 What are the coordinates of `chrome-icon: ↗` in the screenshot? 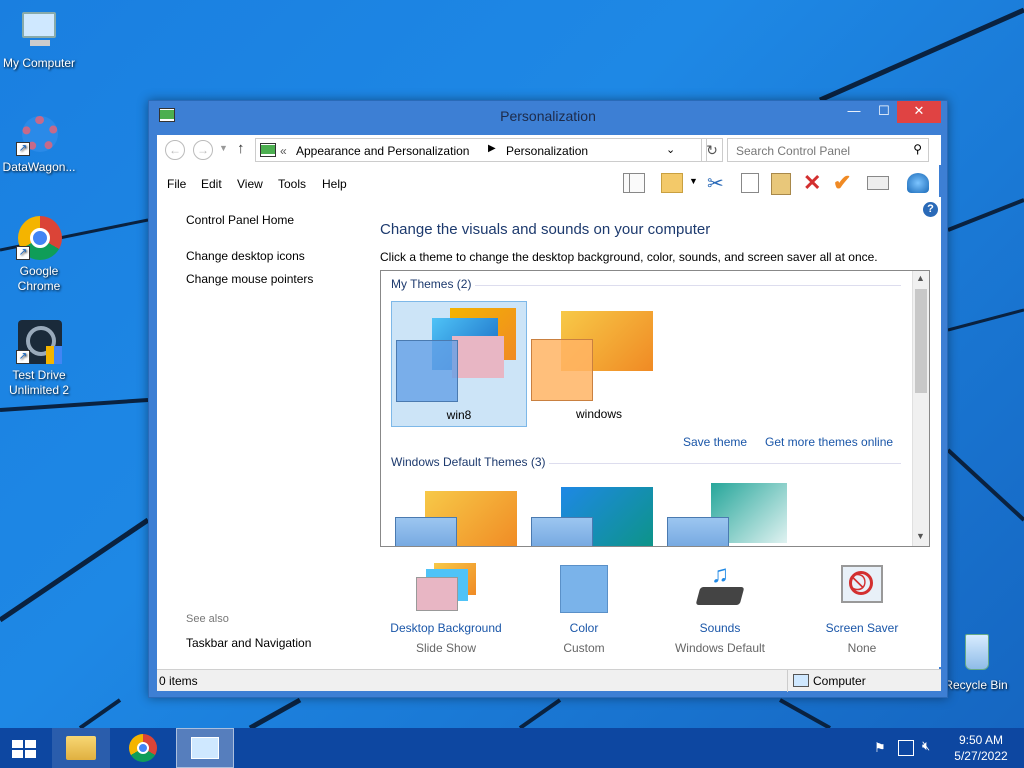 It's located at (39, 239).